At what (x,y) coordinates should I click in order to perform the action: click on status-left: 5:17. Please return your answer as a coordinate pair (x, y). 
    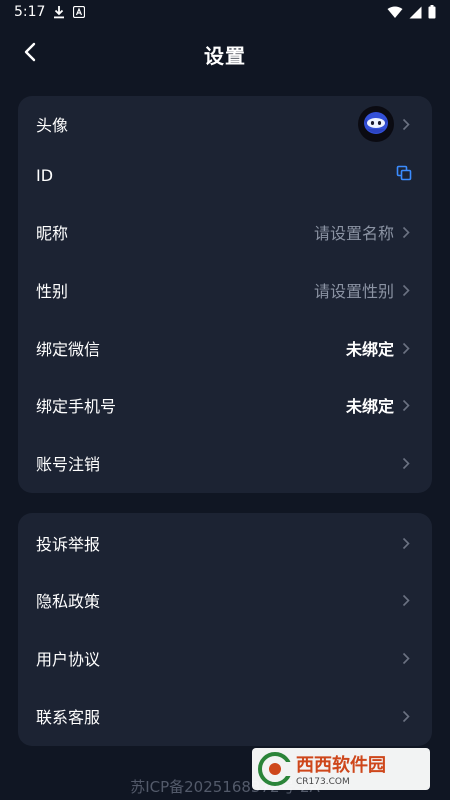
    Looking at the image, I should click on (50, 12).